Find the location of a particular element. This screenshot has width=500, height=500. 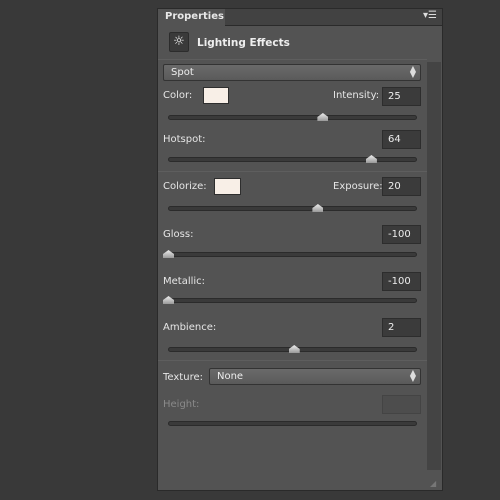

height-label: Height: is located at coordinates (181, 404).